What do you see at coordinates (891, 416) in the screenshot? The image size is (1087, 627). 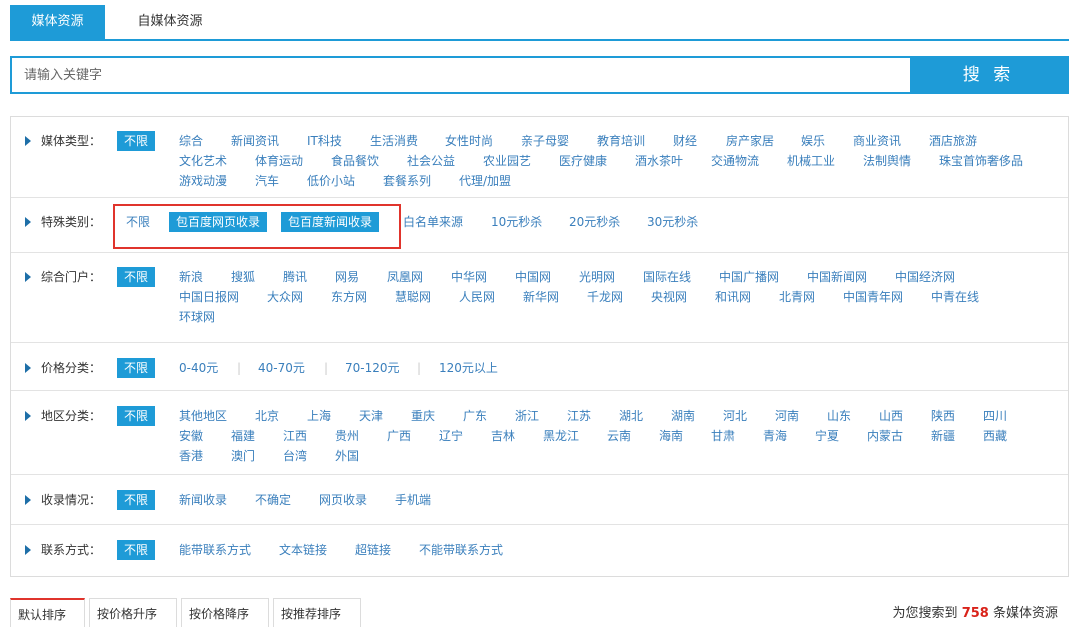 I see `filter-option: 山西` at bounding box center [891, 416].